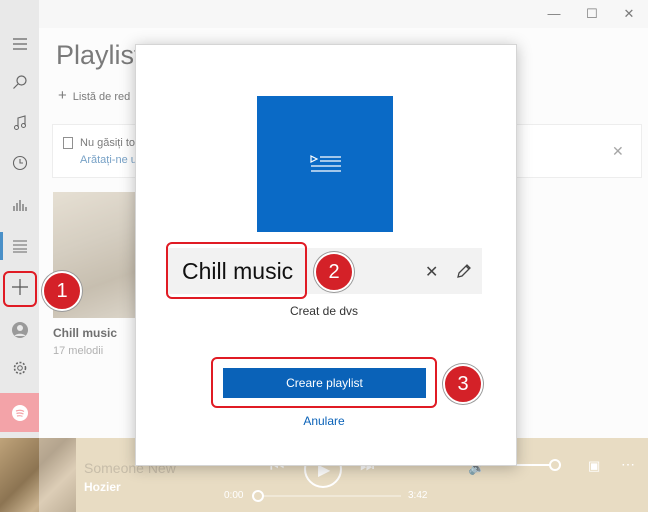 The image size is (648, 512). Describe the element at coordinates (20, 249) in the screenshot. I see `playlist-icon` at that location.